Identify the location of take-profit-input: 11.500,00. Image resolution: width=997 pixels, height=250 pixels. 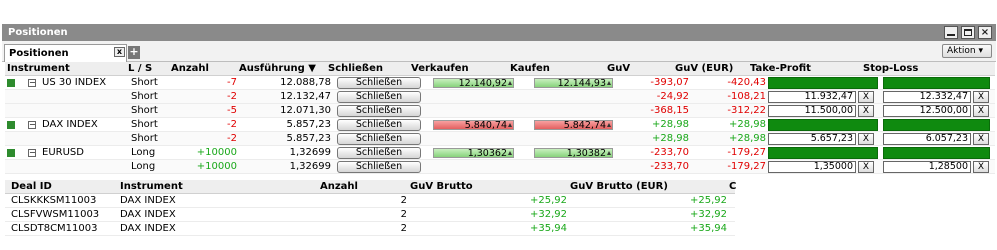
(812, 111).